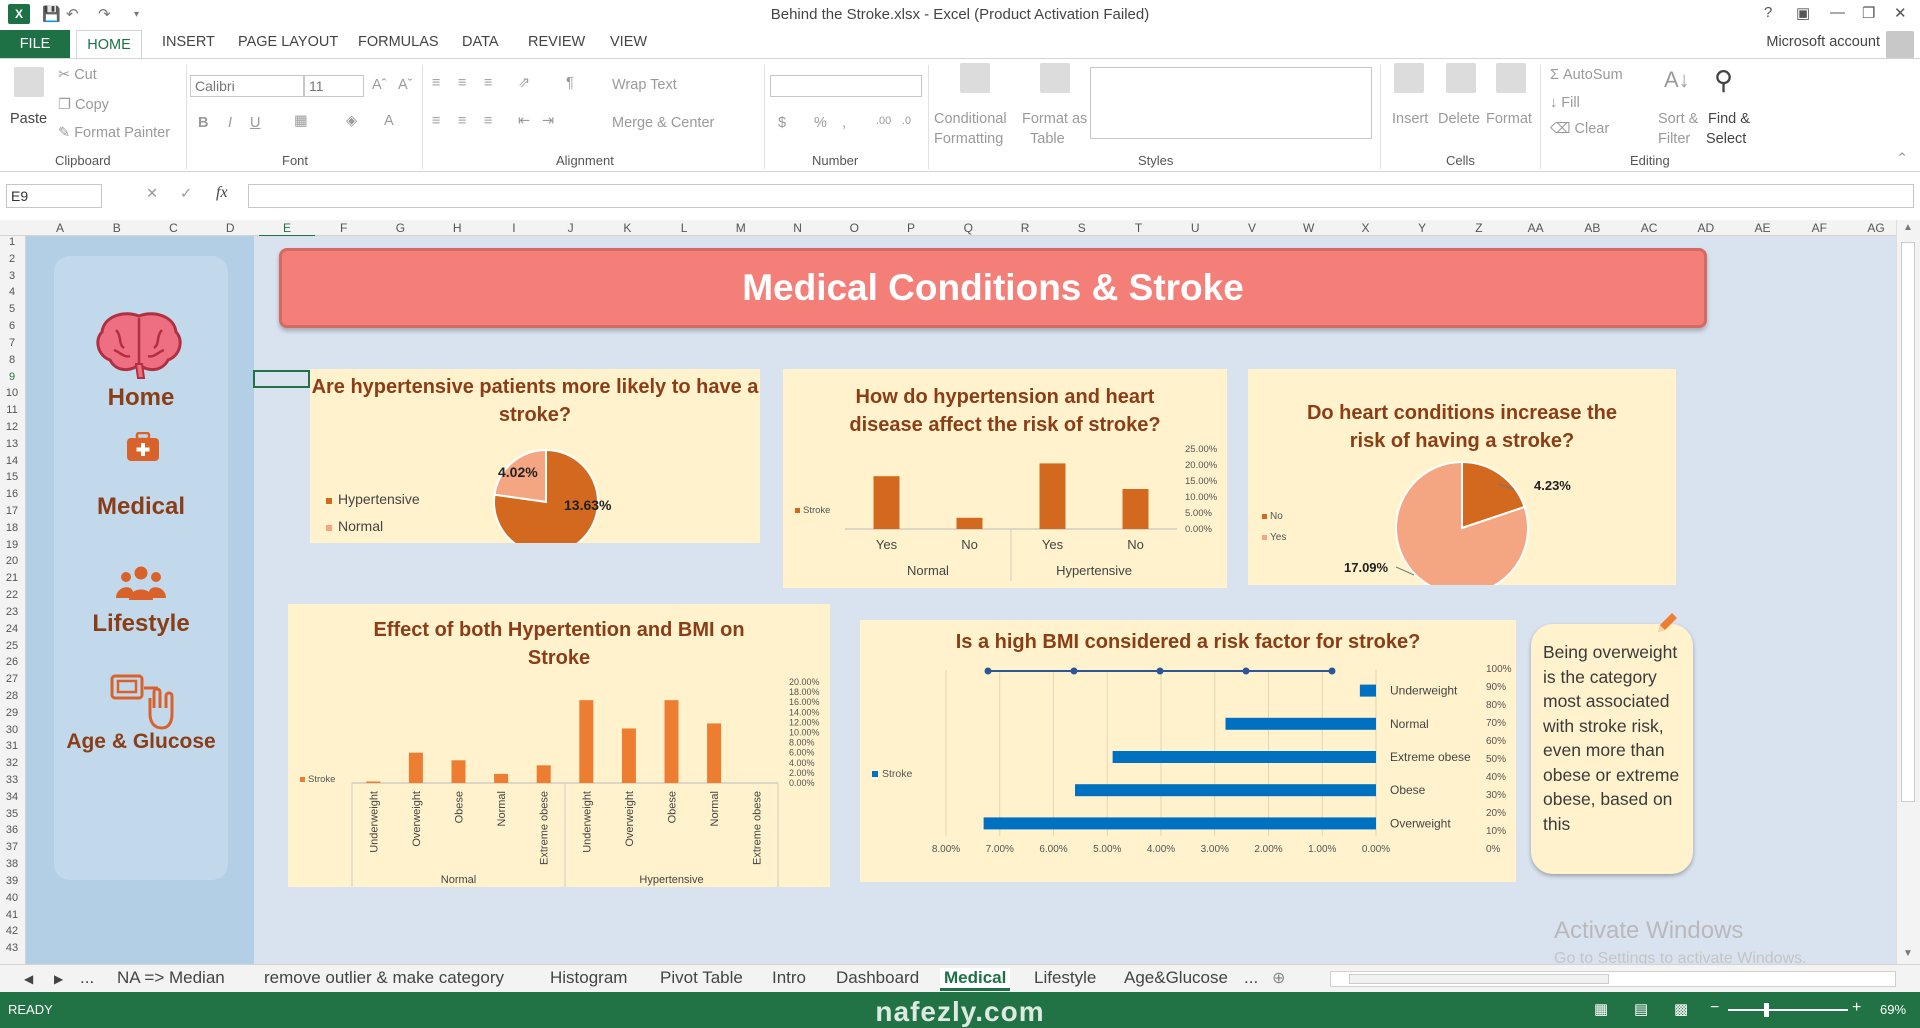  I want to click on column-header: O, so click(854, 228).